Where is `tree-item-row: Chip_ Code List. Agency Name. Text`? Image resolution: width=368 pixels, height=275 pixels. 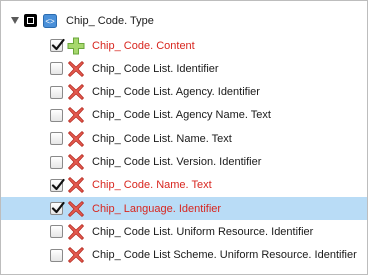
tree-item-row: Chip_ Code List. Agency Name. Text is located at coordinates (184, 115).